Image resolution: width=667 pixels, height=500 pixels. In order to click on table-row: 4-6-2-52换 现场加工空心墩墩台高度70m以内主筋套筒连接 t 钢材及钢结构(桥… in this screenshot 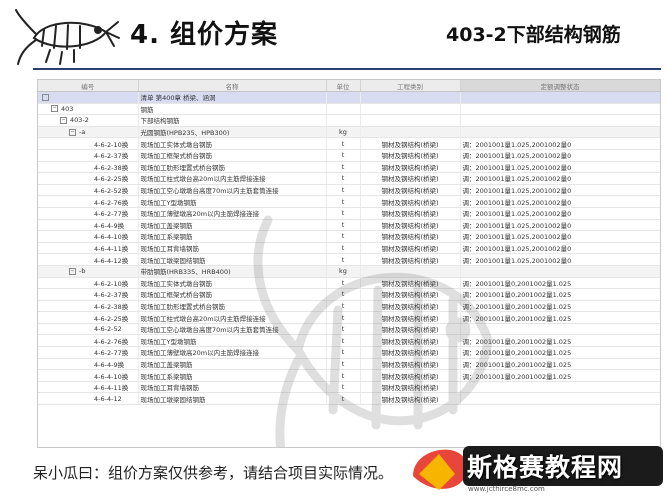, I will do `click(349, 190)`.